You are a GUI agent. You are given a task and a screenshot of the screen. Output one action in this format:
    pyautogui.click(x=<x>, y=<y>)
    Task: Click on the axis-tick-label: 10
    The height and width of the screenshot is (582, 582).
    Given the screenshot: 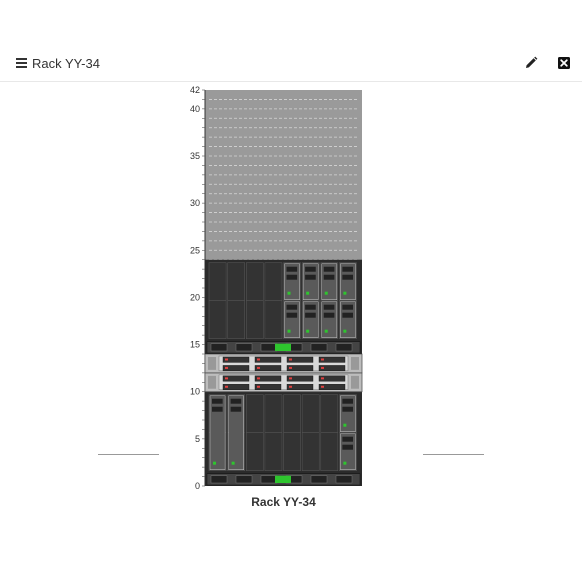 What is the action you would take?
    pyautogui.click(x=195, y=392)
    